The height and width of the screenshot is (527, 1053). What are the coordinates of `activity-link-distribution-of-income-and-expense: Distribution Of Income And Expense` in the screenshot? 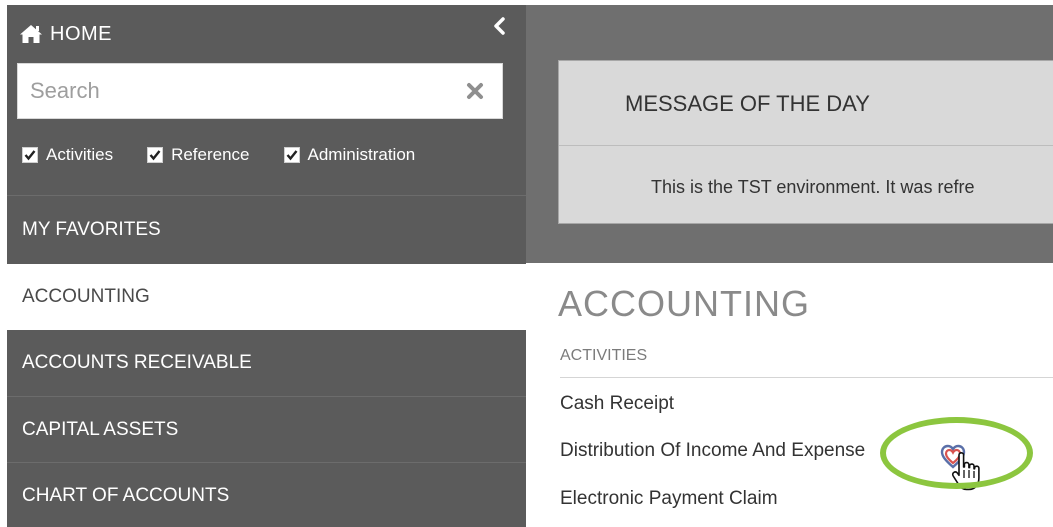 It's located at (712, 451).